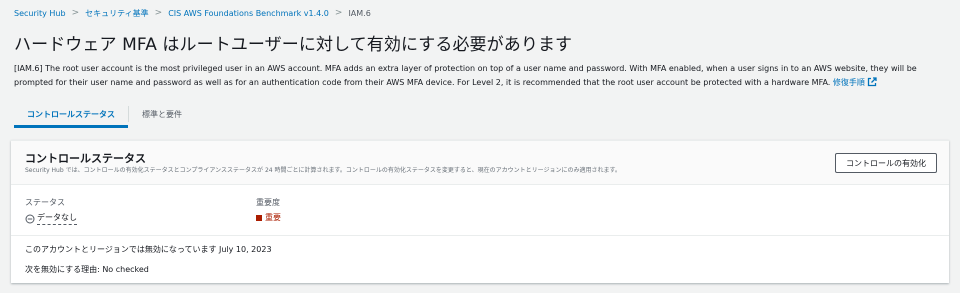 This screenshot has width=960, height=293. I want to click on tab-control-status: コントロールステータス, so click(71, 114).